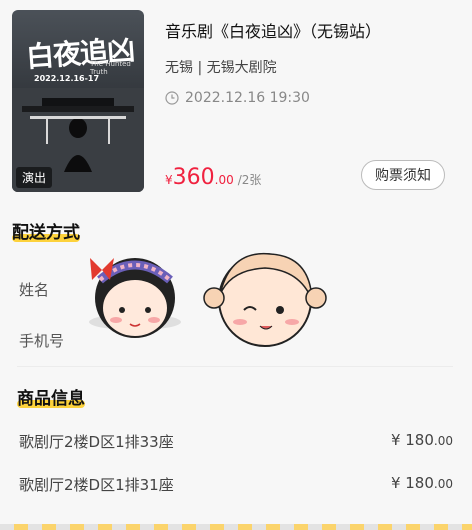  Describe the element at coordinates (78, 101) in the screenshot. I see `event-poster: 白夜追凶 The Hunted Truth 2022.12.16-17 演出` at that location.